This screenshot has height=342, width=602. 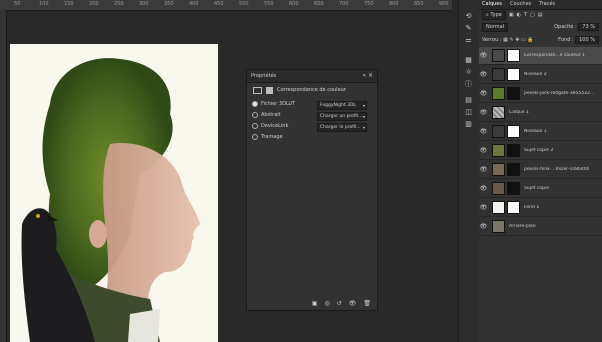 What do you see at coordinates (294, 4) in the screenshot?
I see `ruler-tick: 600` at bounding box center [294, 4].